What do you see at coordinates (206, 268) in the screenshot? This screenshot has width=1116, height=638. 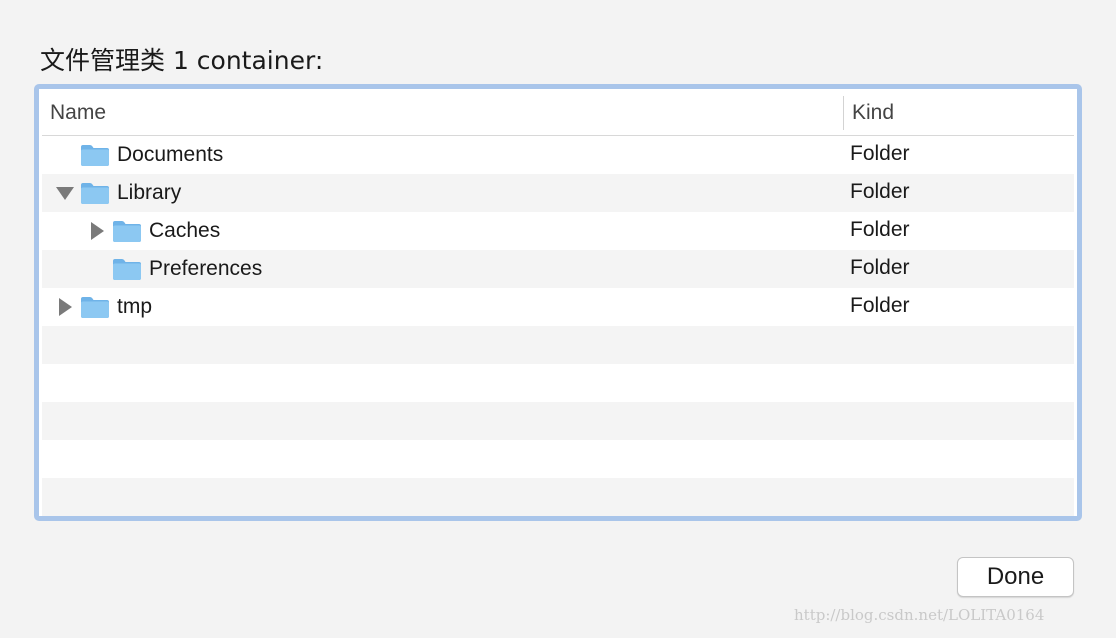 I see `item-name: Preferences` at bounding box center [206, 268].